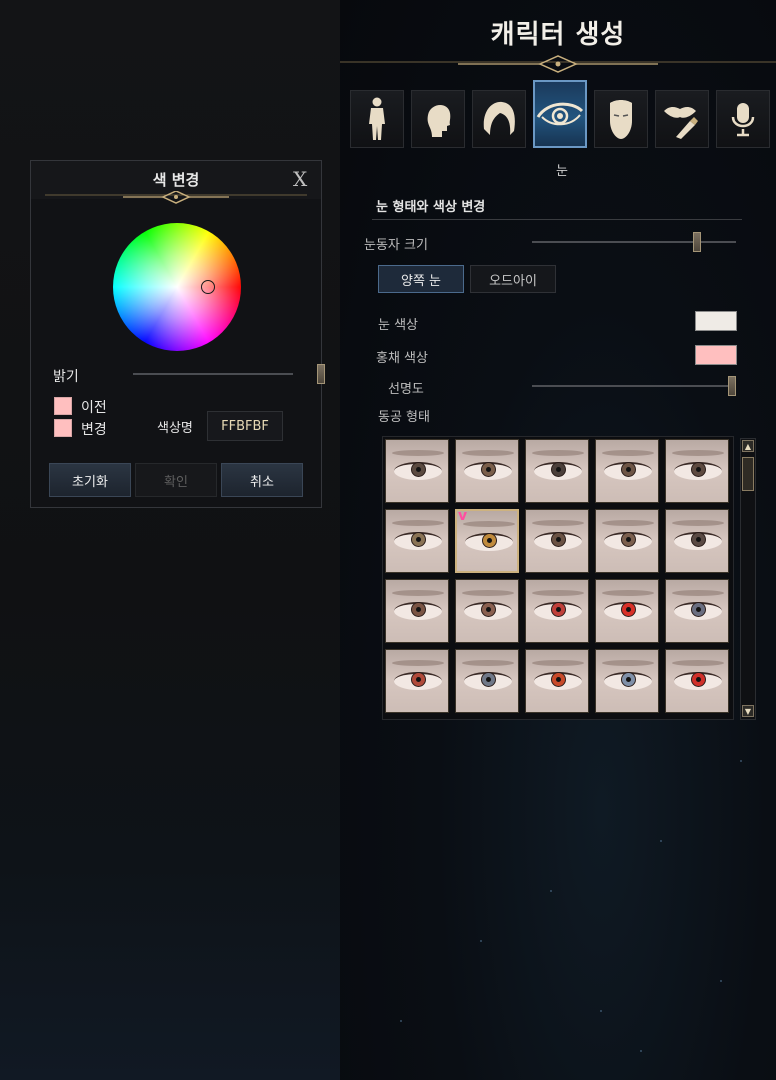 The height and width of the screenshot is (1080, 776). Describe the element at coordinates (463, 516) in the screenshot. I see `selected-check-mark: v` at that location.